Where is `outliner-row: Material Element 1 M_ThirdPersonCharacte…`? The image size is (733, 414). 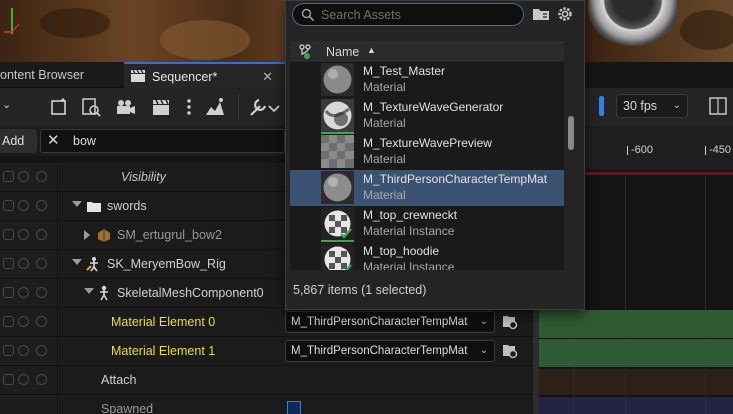
outliner-row: Material Element 1 M_ThirdPersonCharacte… is located at coordinates (266, 351).